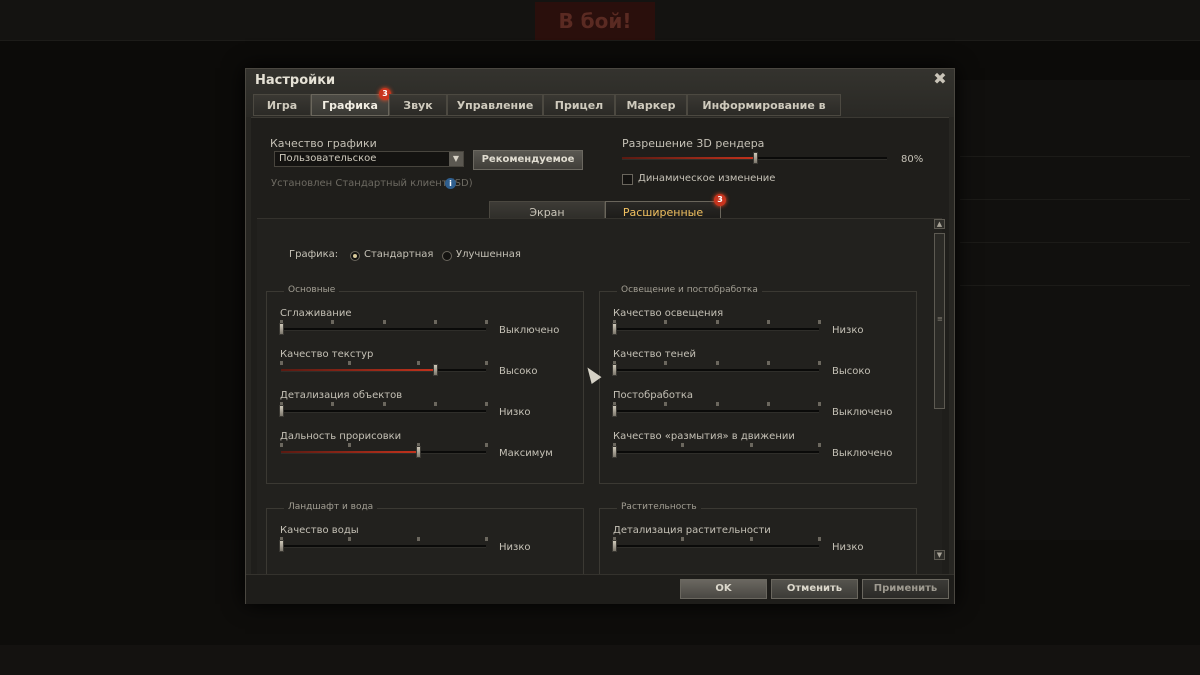  Describe the element at coordinates (939, 555) in the screenshot. I see `scroll-down-icon: ▼` at that location.